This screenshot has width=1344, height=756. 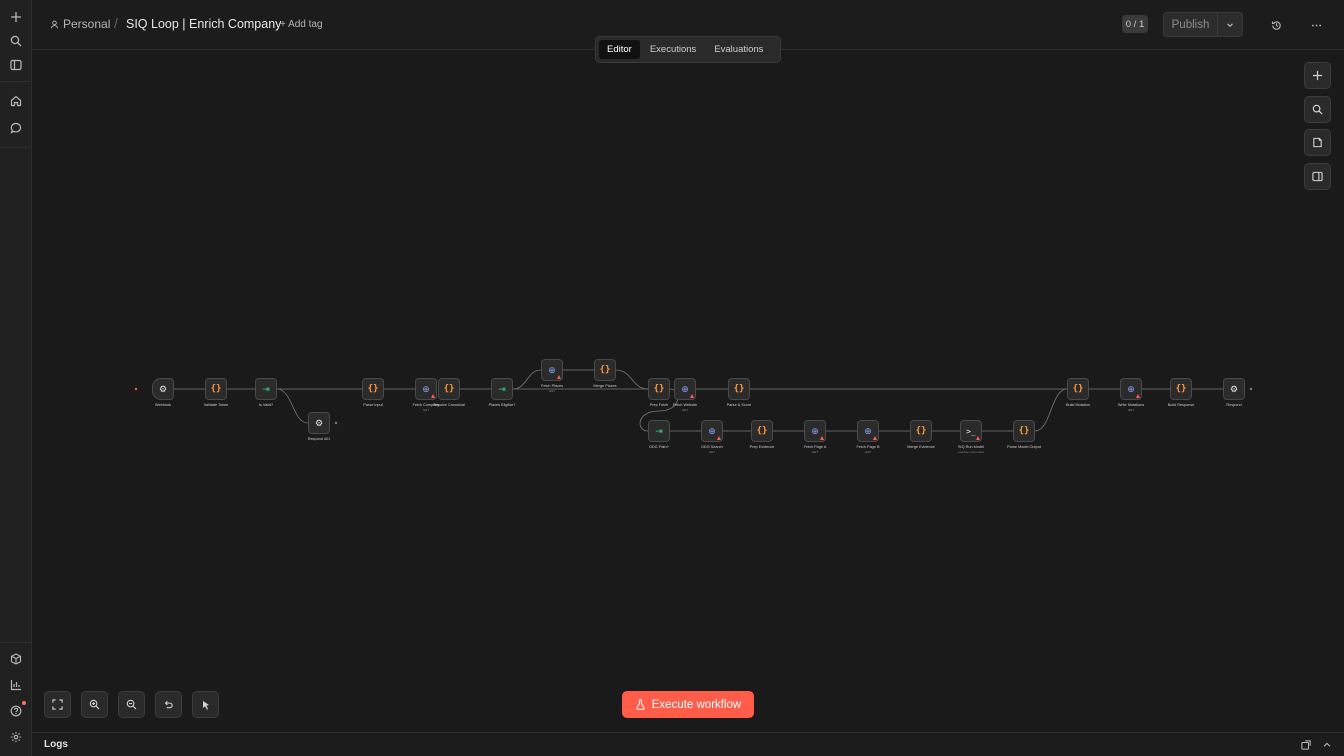 What do you see at coordinates (16, 659) in the screenshot?
I see `templates-icon` at bounding box center [16, 659].